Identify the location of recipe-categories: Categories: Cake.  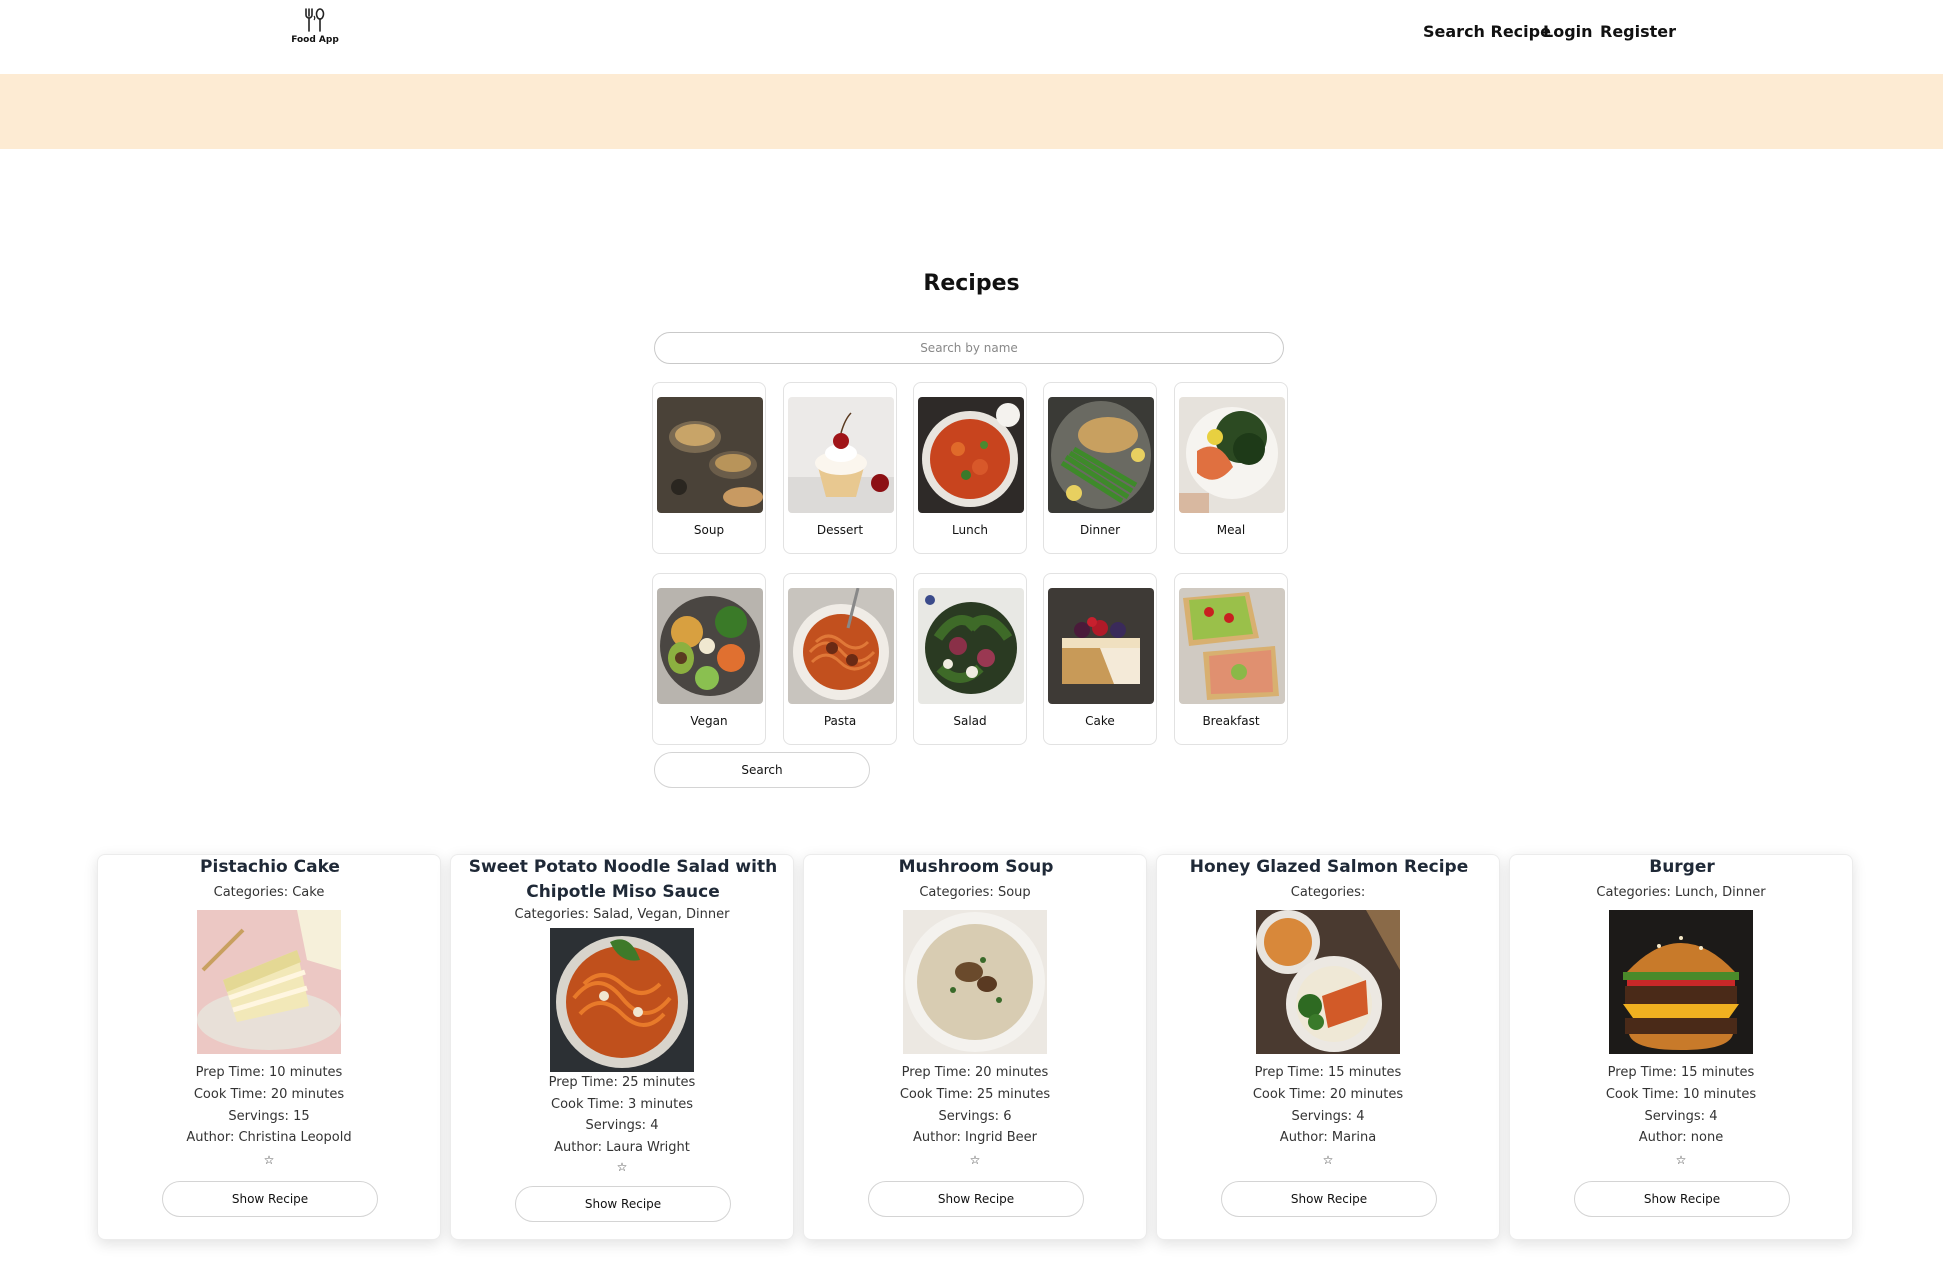
(269, 892).